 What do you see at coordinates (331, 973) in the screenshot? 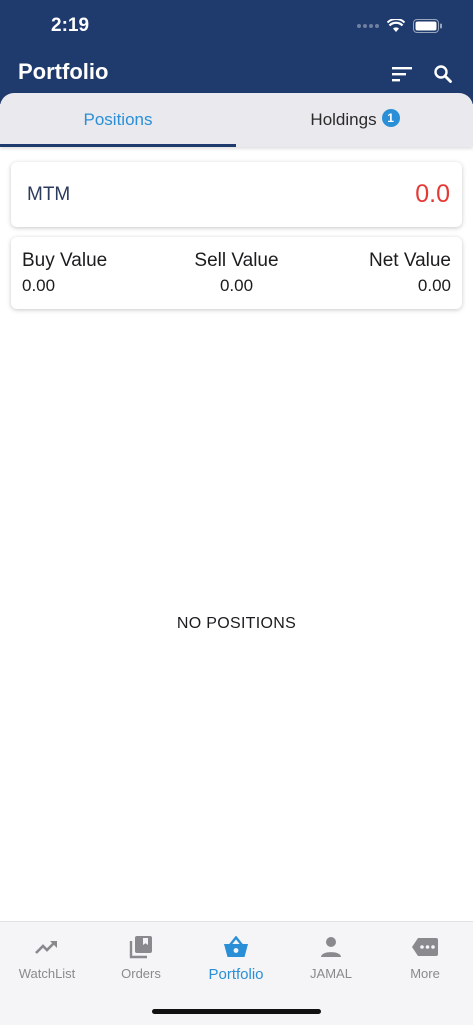
I see `tabbar-label-profile: JAMAL` at bounding box center [331, 973].